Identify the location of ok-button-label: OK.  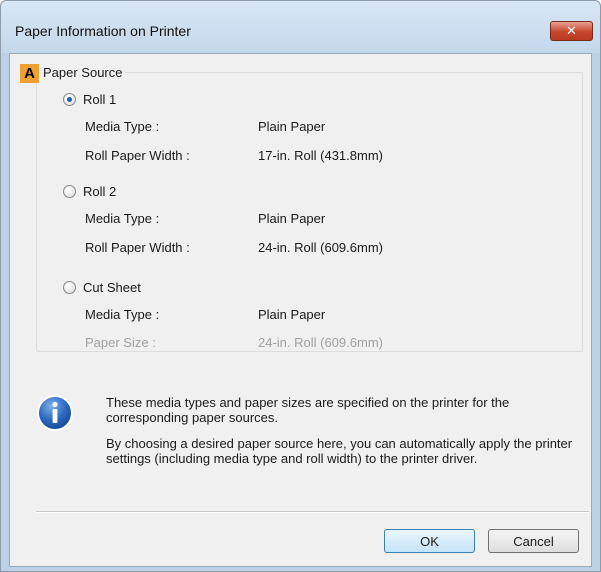
(429, 541).